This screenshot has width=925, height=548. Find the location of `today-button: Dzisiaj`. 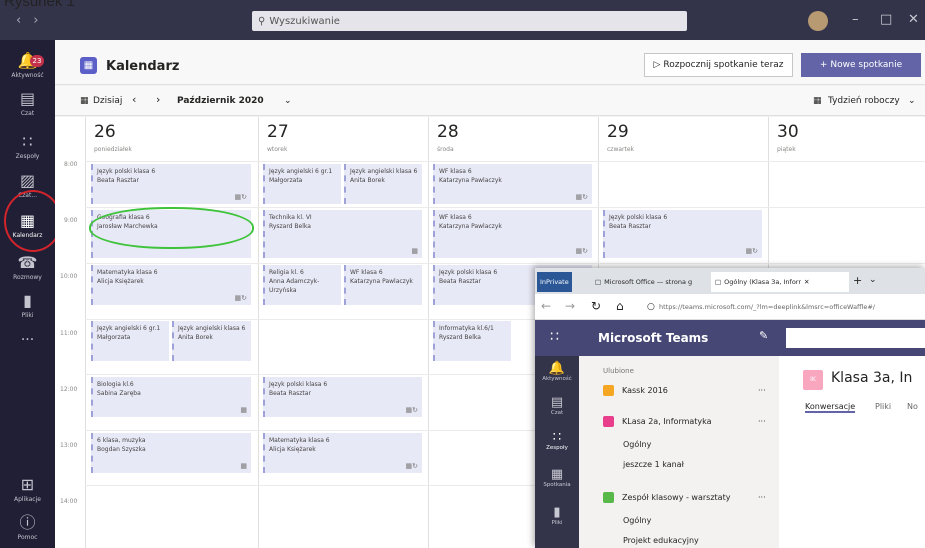

today-button: Dzisiaj is located at coordinates (107, 101).